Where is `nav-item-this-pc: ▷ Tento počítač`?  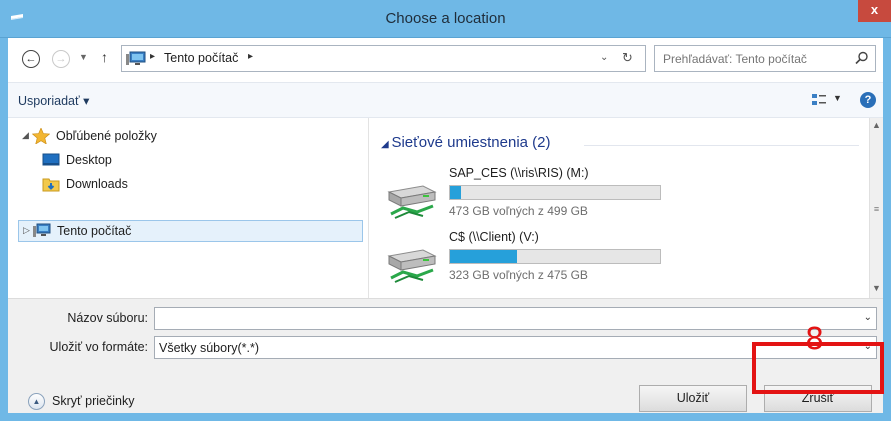 nav-item-this-pc: ▷ Tento počítač is located at coordinates (190, 231).